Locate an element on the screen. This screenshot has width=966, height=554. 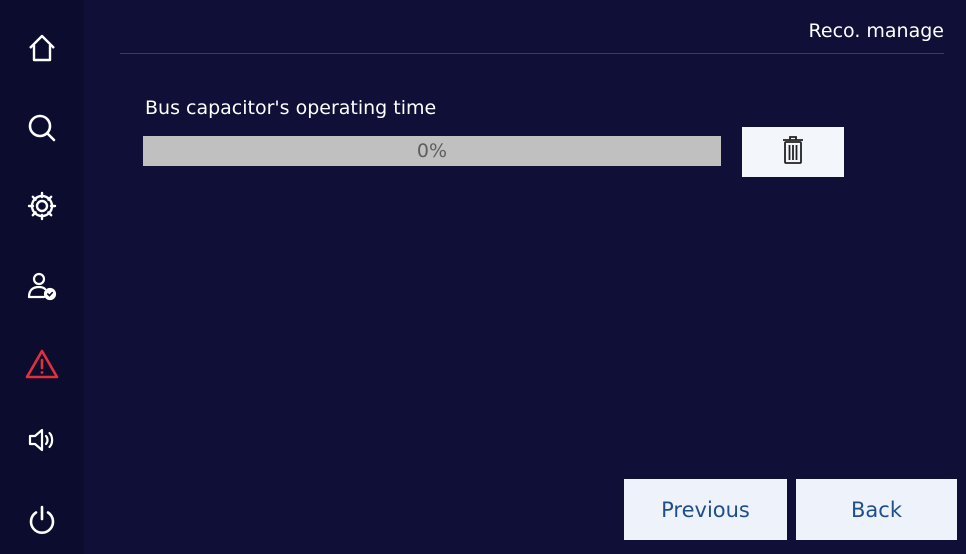
gear-icon is located at coordinates (42, 206).